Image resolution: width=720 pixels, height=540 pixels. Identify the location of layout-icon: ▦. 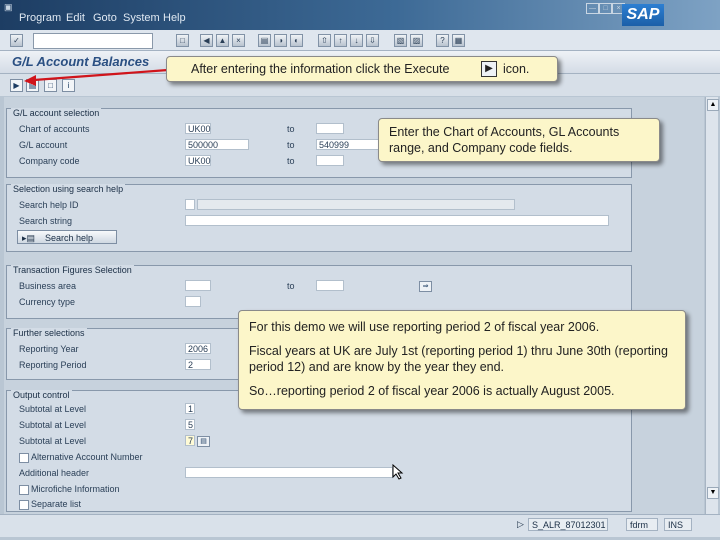
(458, 40).